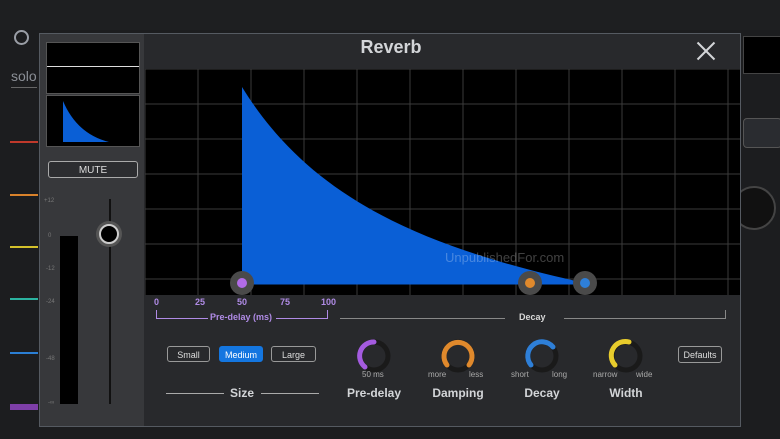  I want to click on predelay-tick: 0, so click(157, 302).